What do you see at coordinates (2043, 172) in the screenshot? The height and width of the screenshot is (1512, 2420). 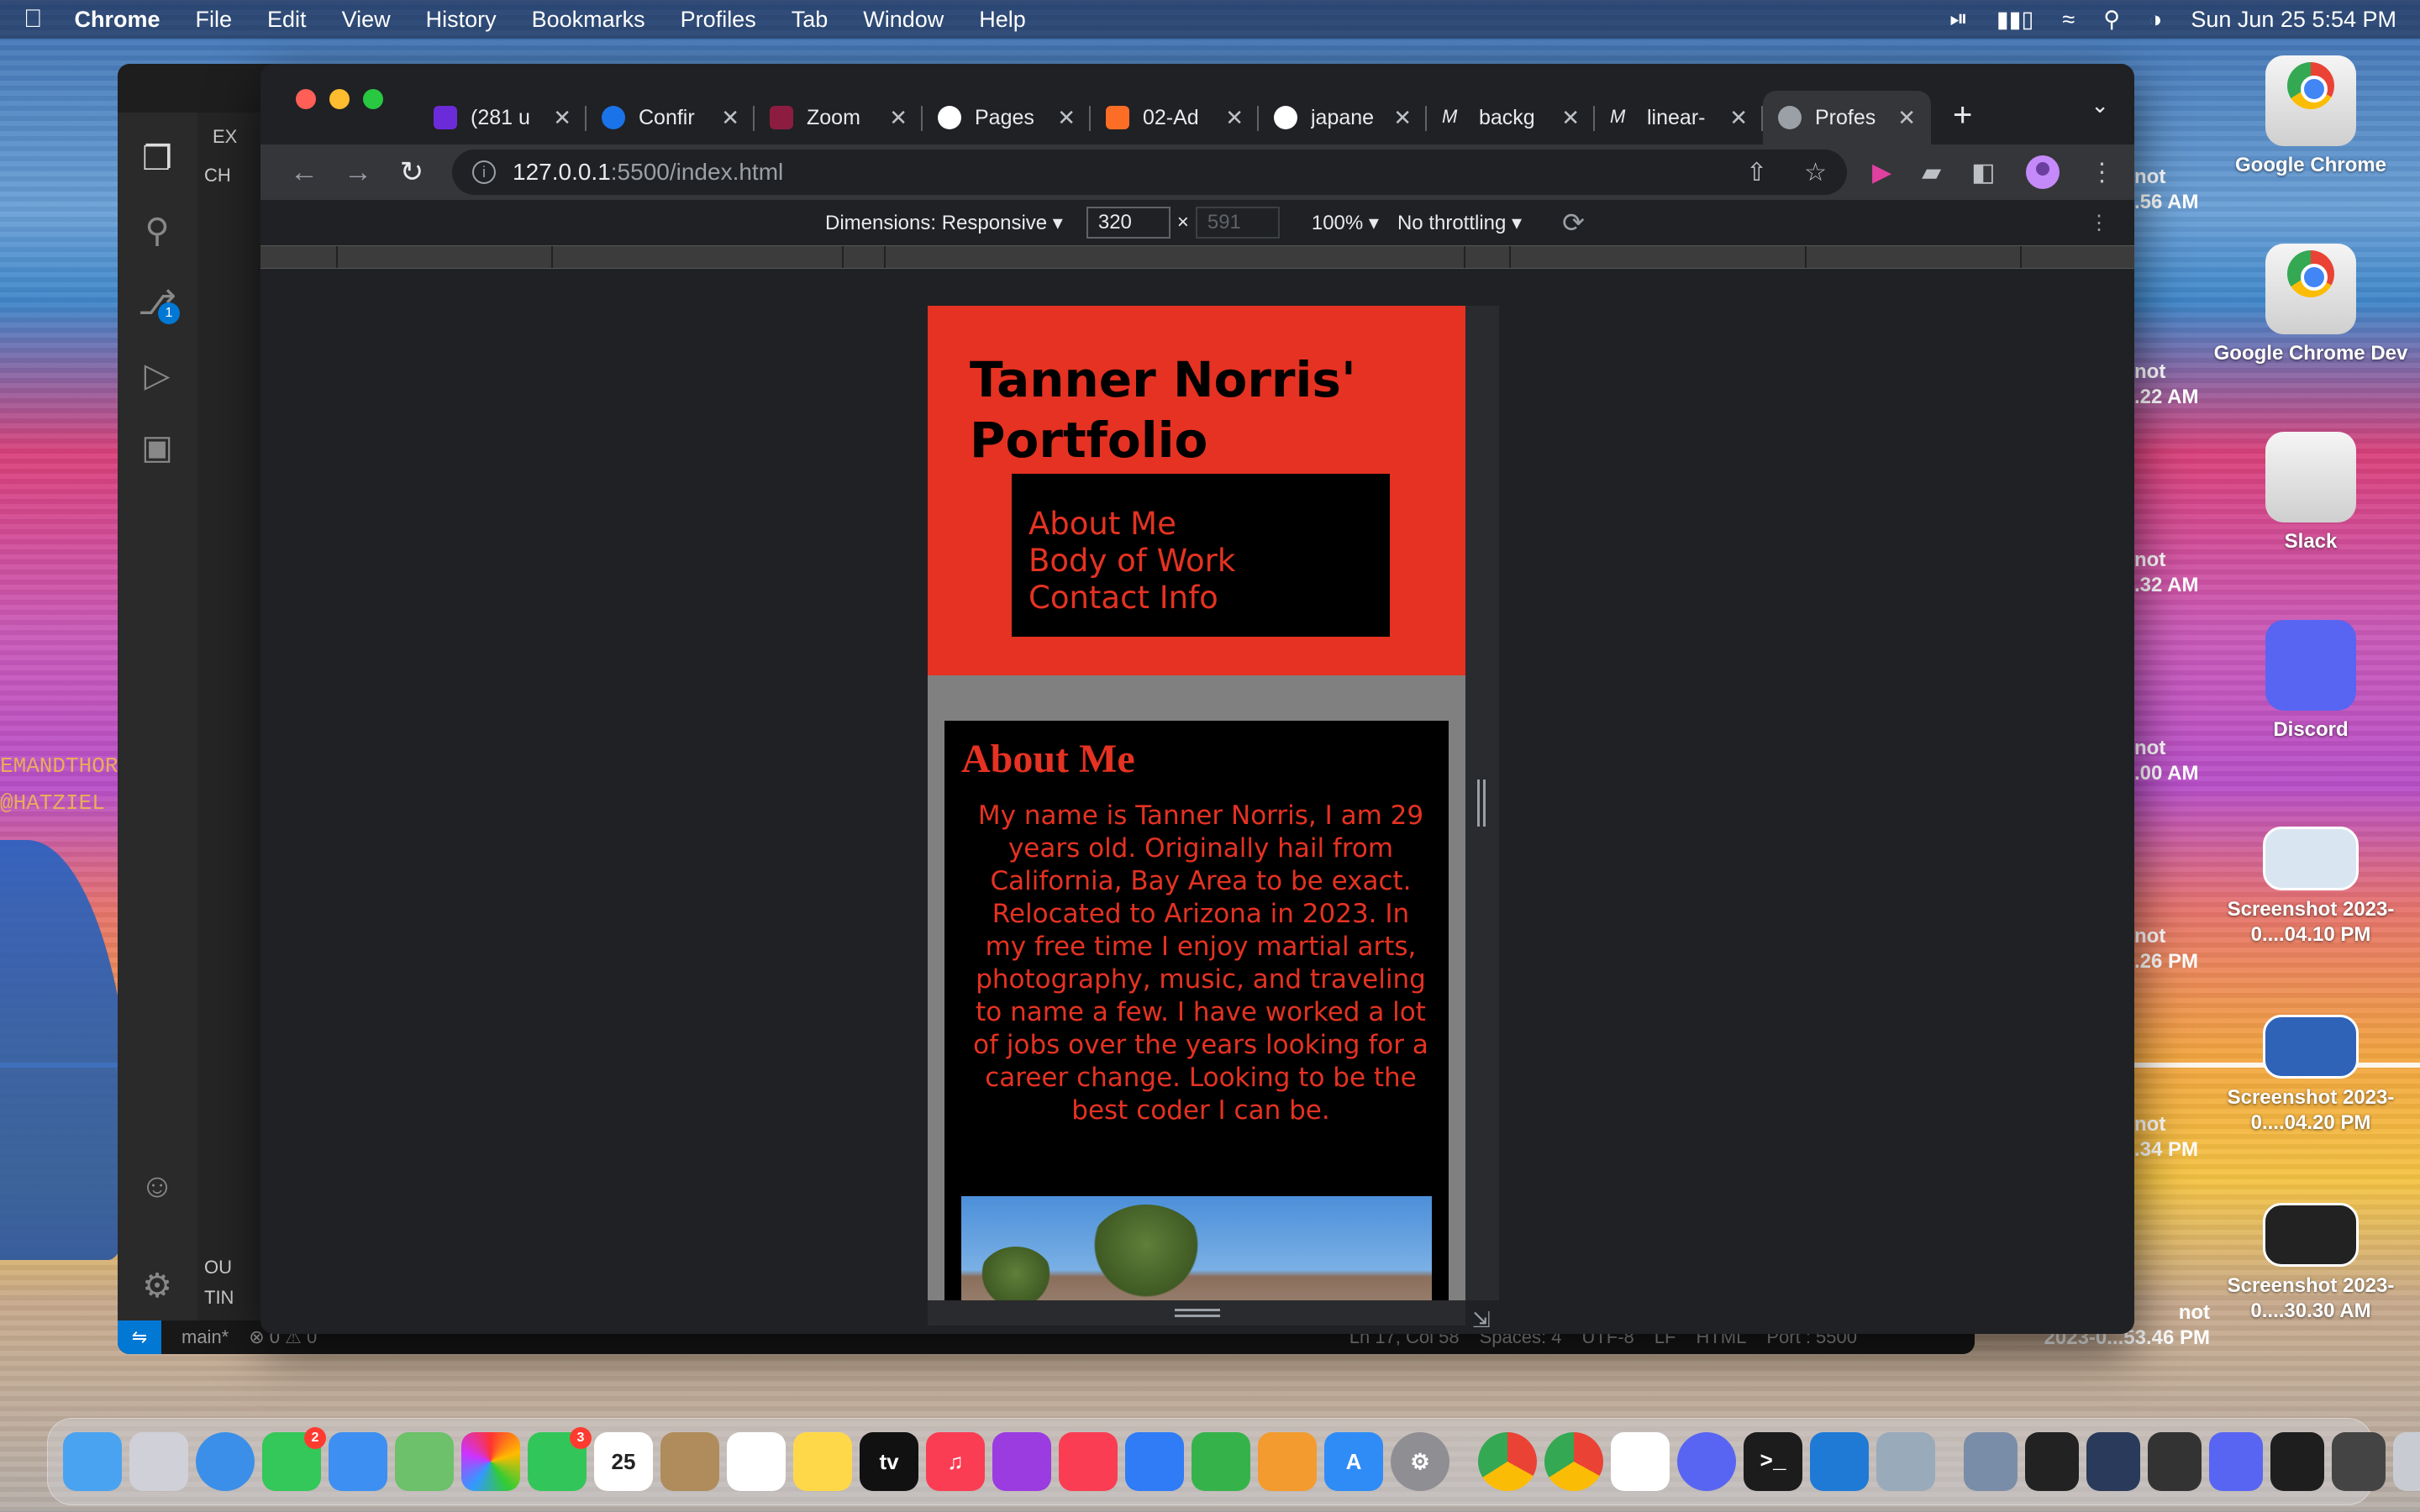 I see `profile-avatar` at bounding box center [2043, 172].